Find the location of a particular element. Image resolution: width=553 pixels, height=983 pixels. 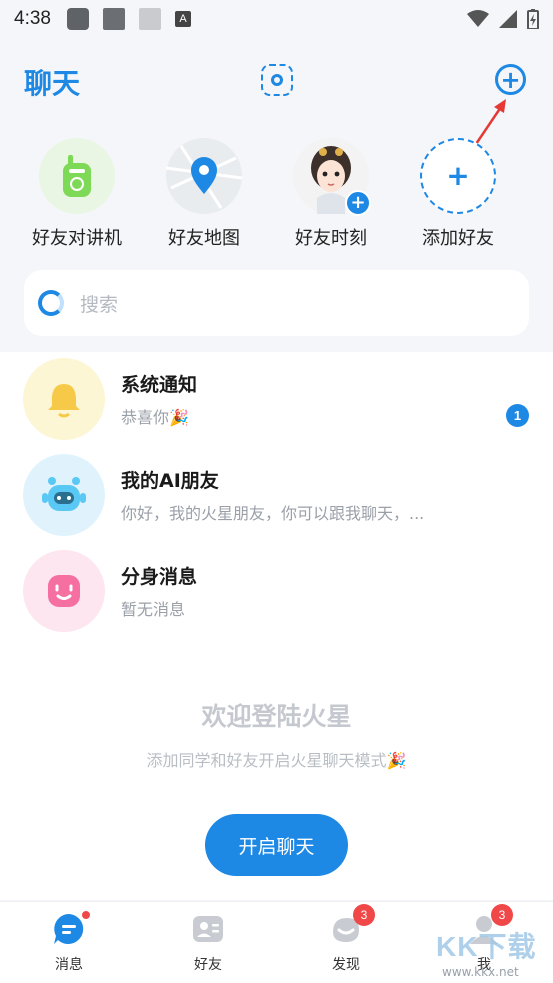

battery-icon is located at coordinates (533, 19).